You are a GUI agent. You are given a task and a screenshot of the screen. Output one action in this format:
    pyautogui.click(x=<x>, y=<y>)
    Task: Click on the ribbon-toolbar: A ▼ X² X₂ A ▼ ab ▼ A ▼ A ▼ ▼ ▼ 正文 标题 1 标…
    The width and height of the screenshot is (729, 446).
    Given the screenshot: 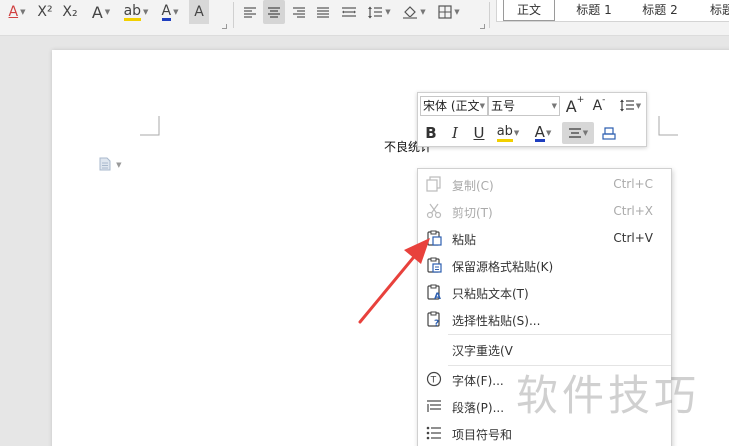 What is the action you would take?
    pyautogui.click(x=364, y=18)
    